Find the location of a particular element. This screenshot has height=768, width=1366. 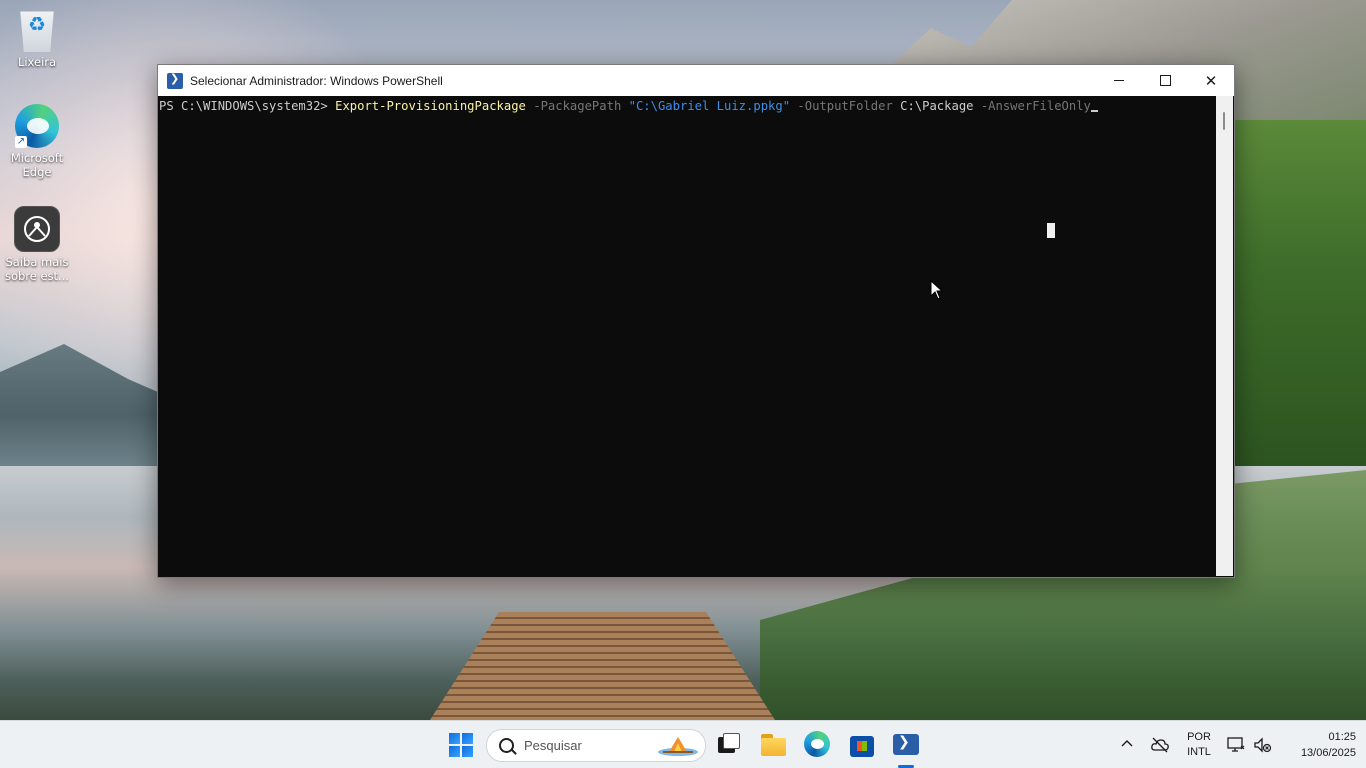

window-controls: ✕ is located at coordinates (1165, 80).